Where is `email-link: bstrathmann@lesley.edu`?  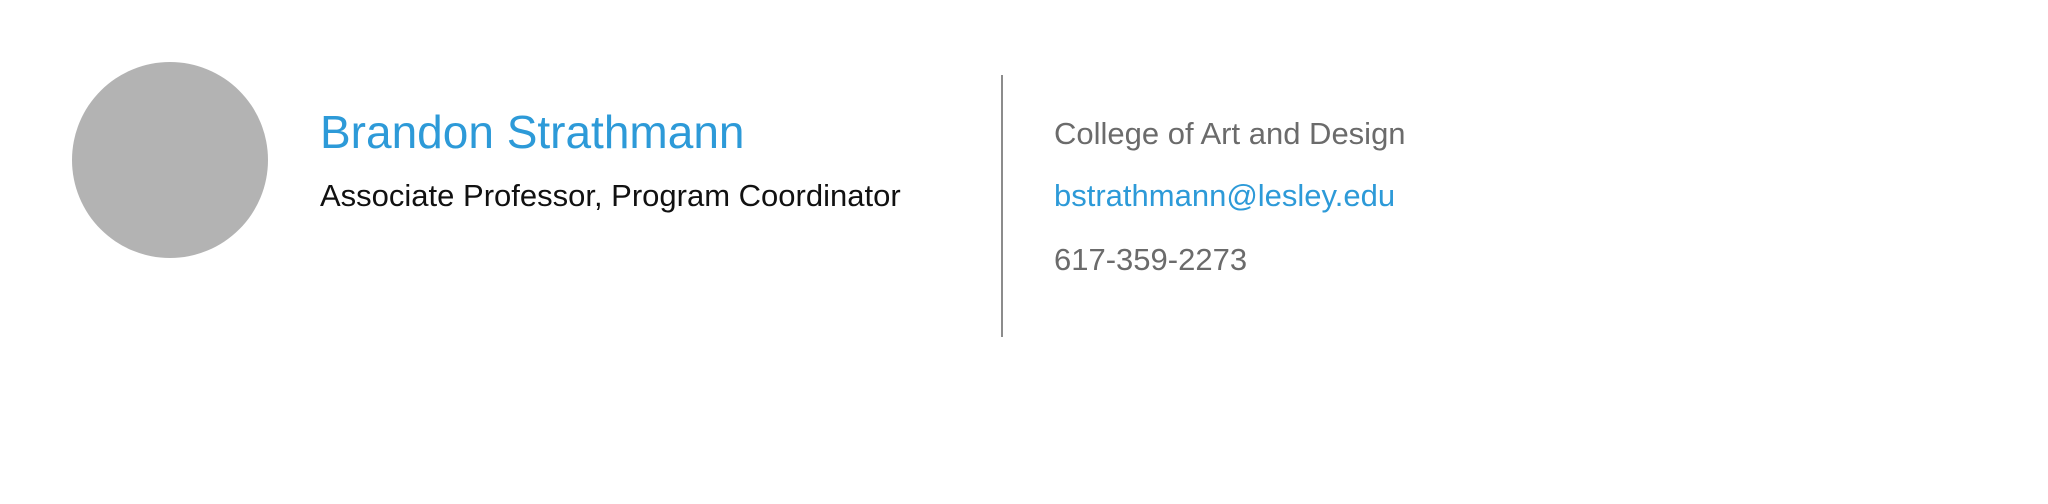
email-link: bstrathmann@lesley.edu is located at coordinates (1230, 196).